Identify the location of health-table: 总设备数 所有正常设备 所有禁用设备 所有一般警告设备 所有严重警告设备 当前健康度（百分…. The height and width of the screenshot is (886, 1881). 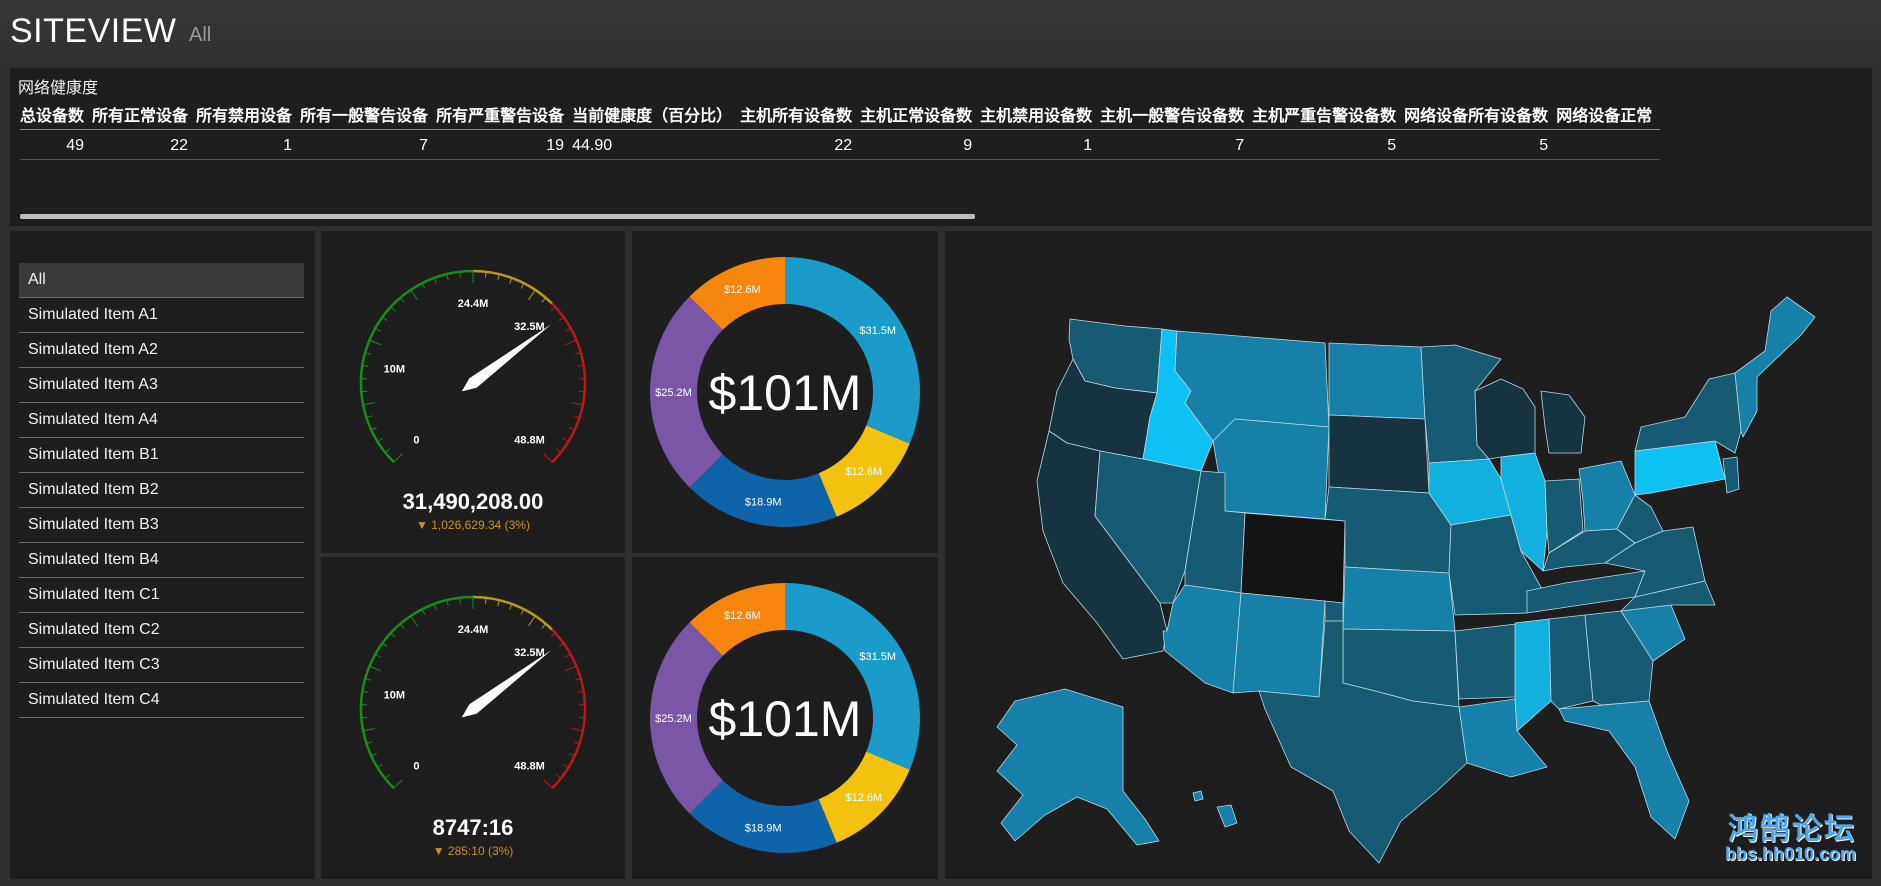
(840, 131).